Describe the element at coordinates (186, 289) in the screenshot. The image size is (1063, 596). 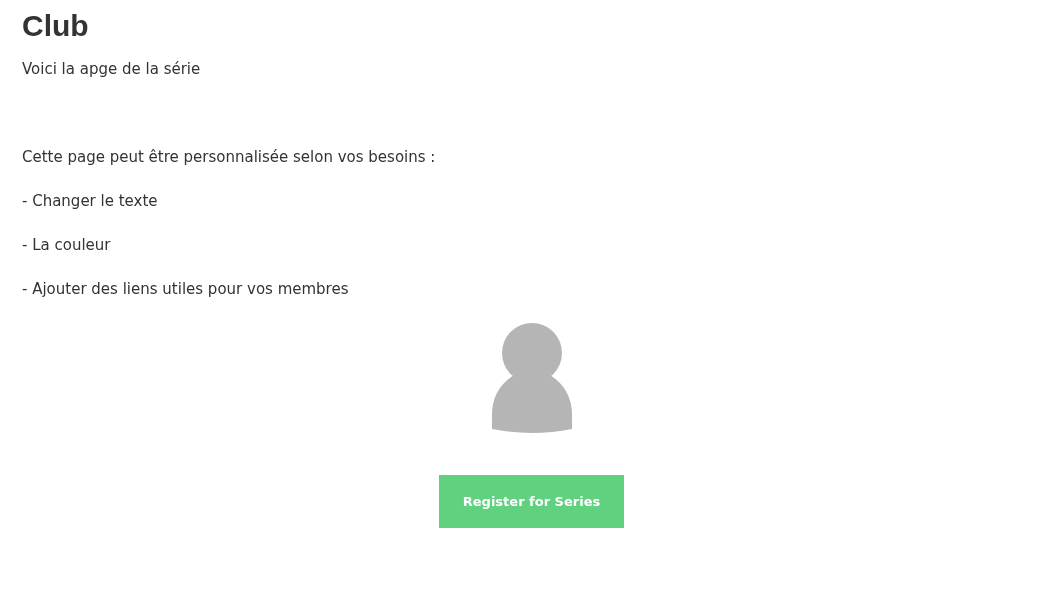
I see `paragraph: - Ajouter des liens utiles pour vos membres` at that location.